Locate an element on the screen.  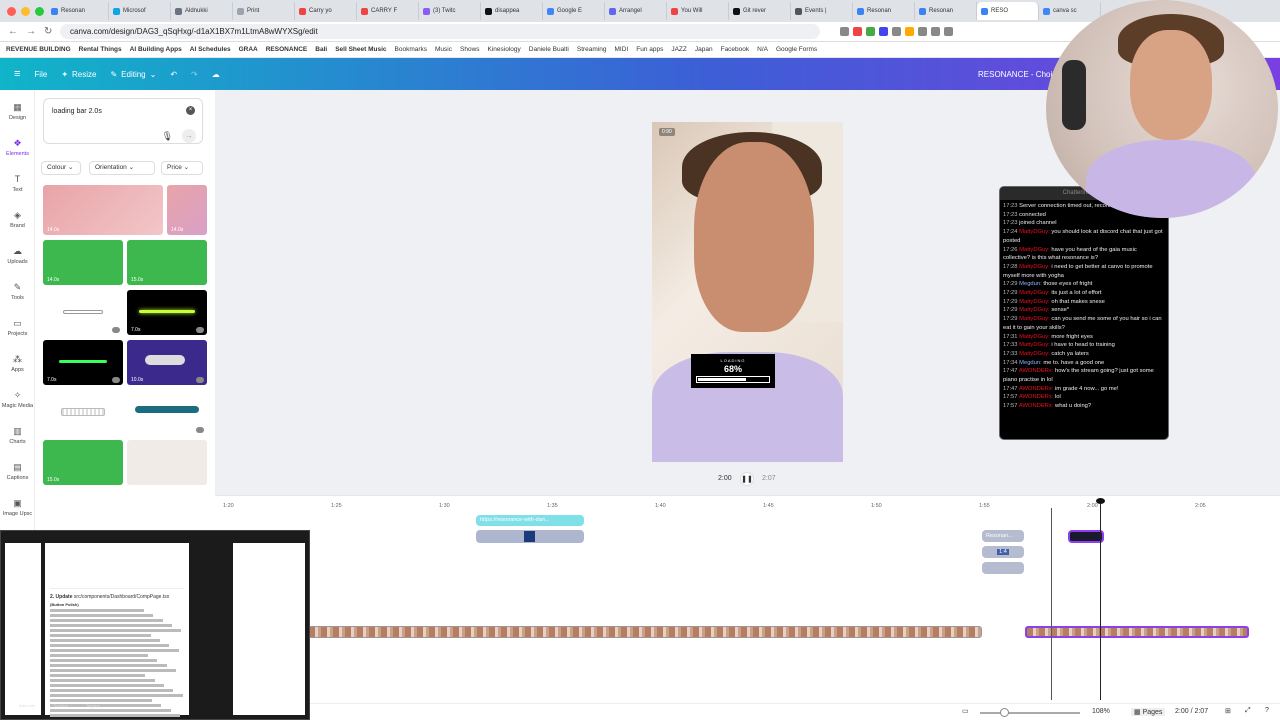
bookmark-item: AI Schedules is located at coordinates (210, 49).